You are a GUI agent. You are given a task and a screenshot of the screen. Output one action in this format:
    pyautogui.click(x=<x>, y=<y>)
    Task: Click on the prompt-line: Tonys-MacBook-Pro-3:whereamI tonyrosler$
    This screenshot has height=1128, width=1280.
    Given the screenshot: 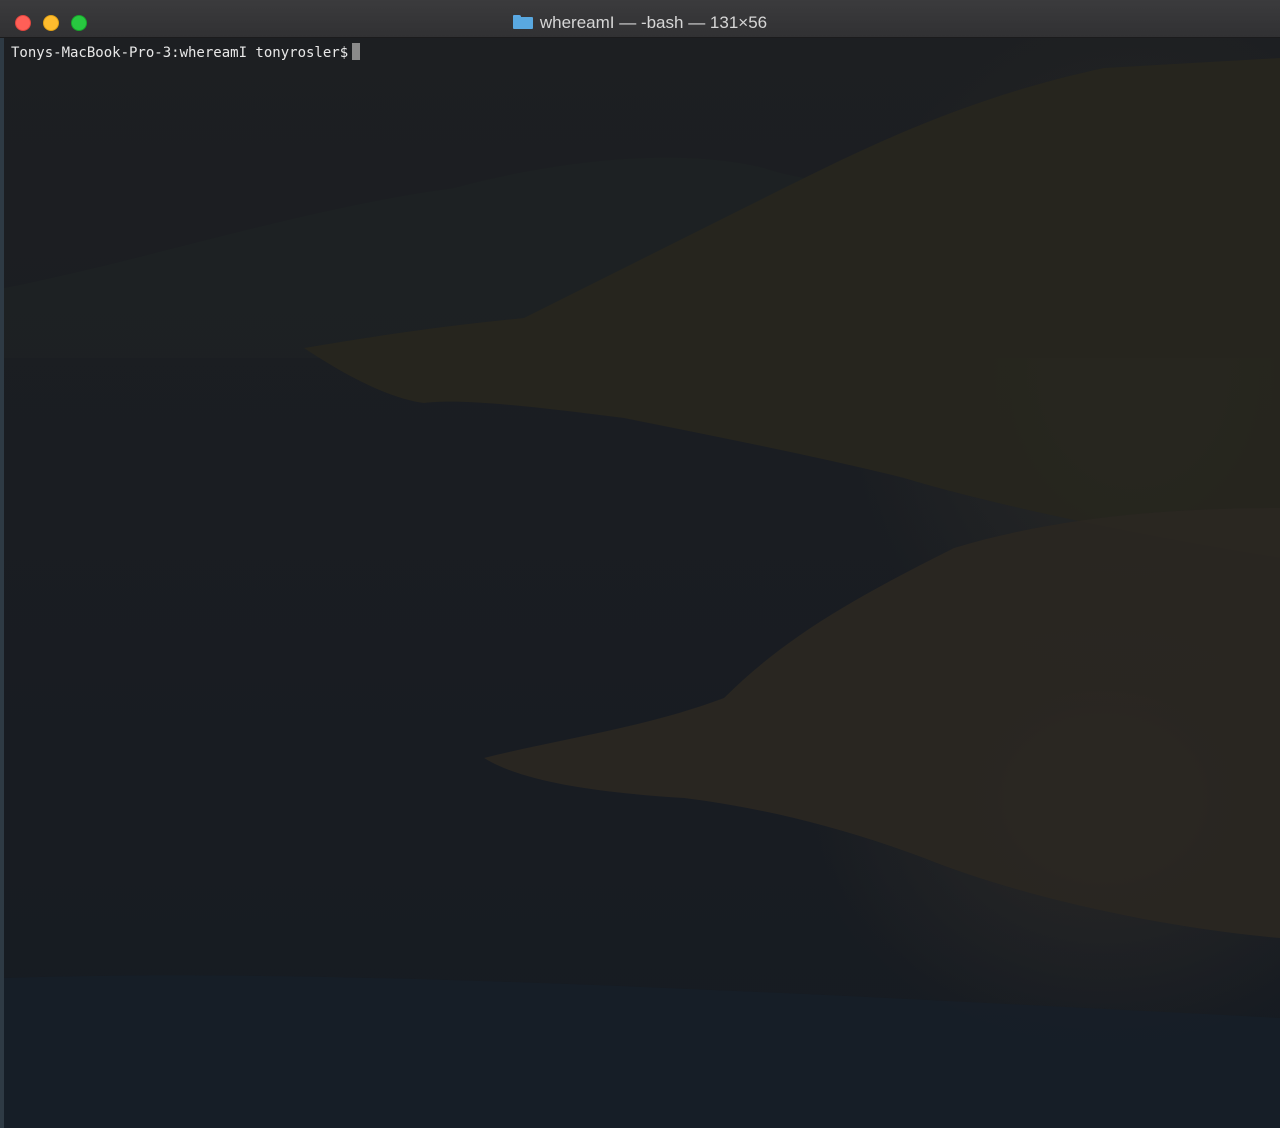 What is the action you would take?
    pyautogui.click(x=186, y=52)
    